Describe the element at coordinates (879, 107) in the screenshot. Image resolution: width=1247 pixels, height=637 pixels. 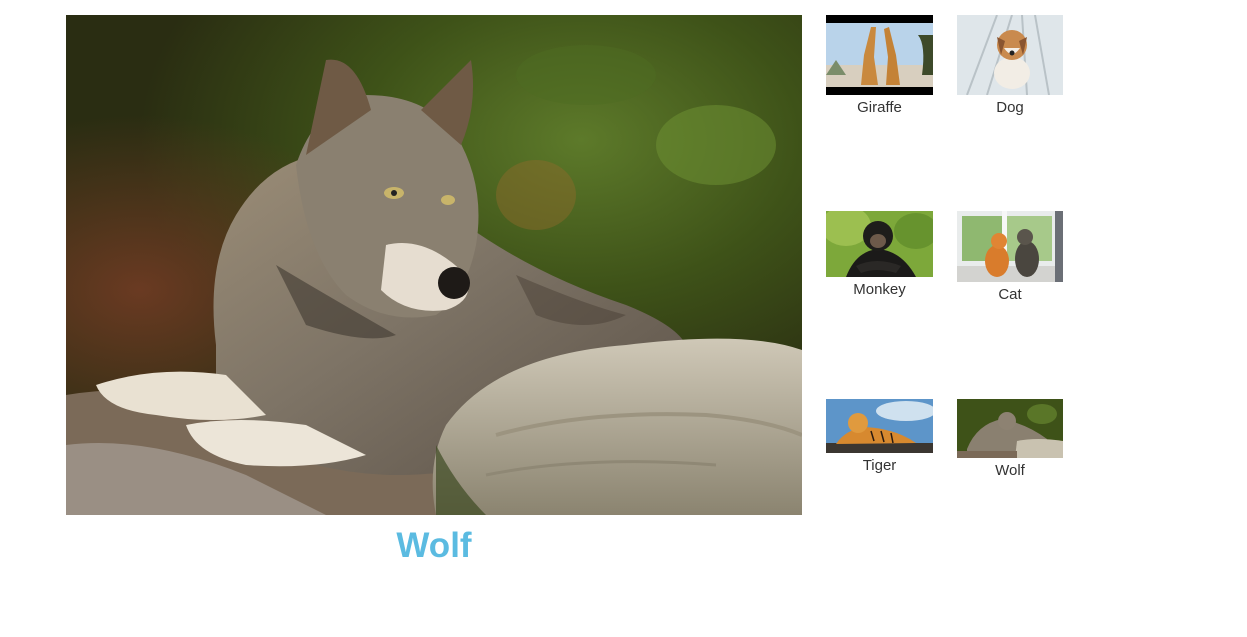
I see `thumbnail-label-giraffe: Giraffe` at that location.